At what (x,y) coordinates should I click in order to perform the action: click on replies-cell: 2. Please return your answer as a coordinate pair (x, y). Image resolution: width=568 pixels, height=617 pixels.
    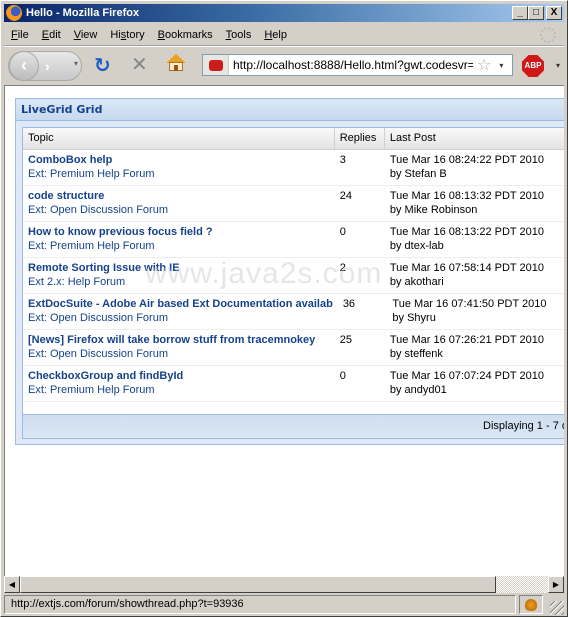
    Looking at the image, I should click on (342, 268).